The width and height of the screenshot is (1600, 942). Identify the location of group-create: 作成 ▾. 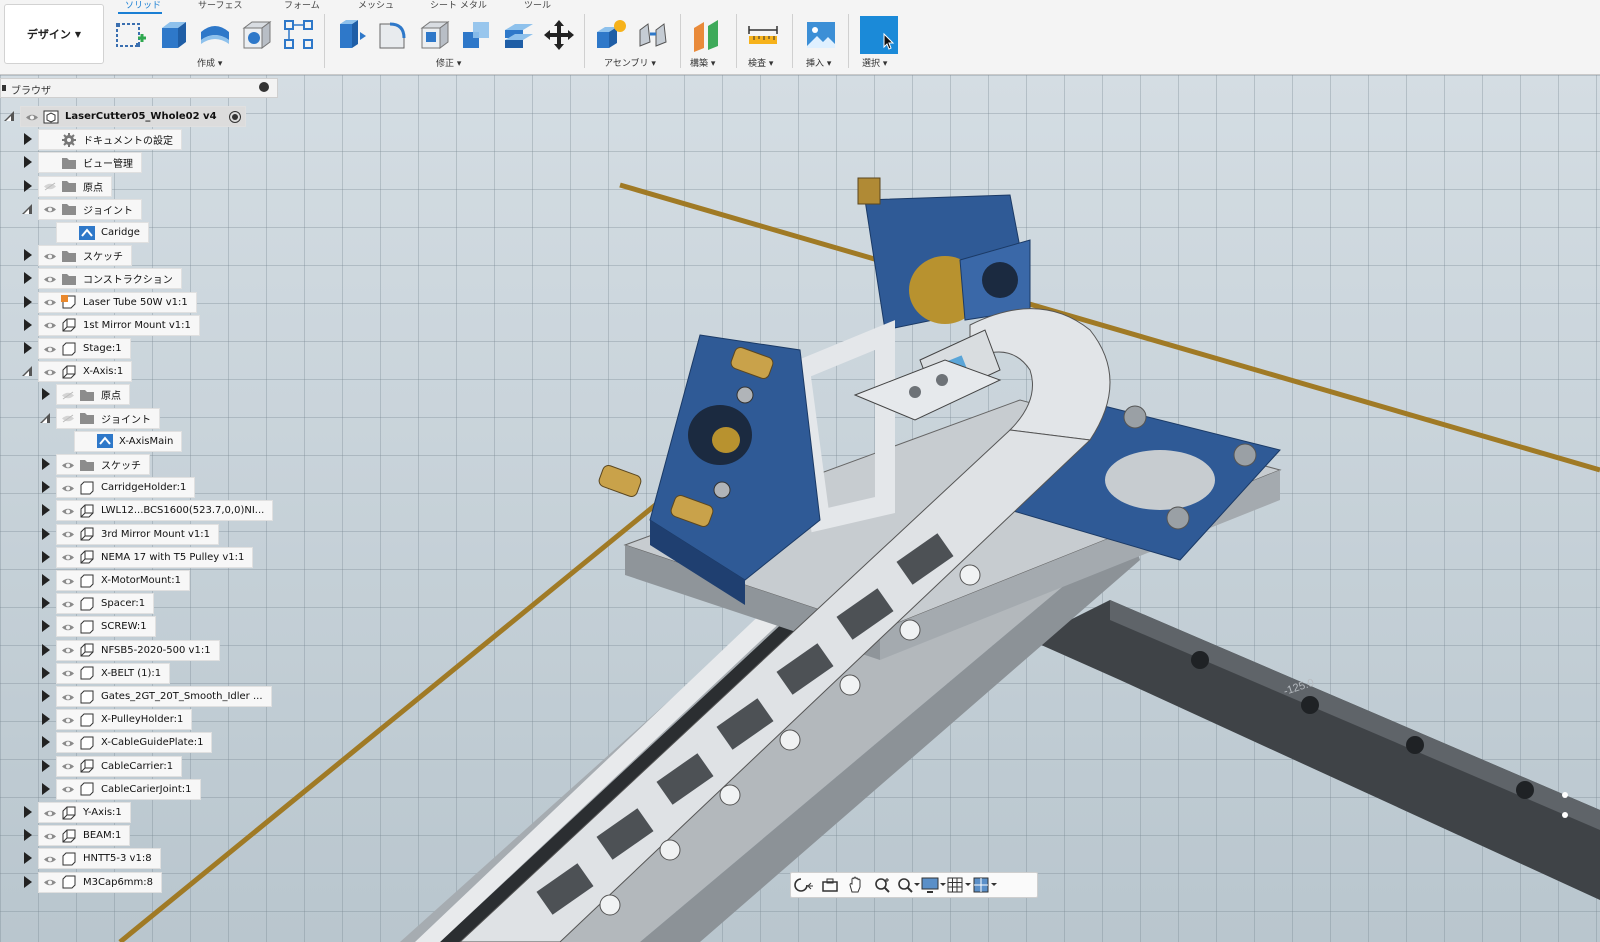
(209, 62).